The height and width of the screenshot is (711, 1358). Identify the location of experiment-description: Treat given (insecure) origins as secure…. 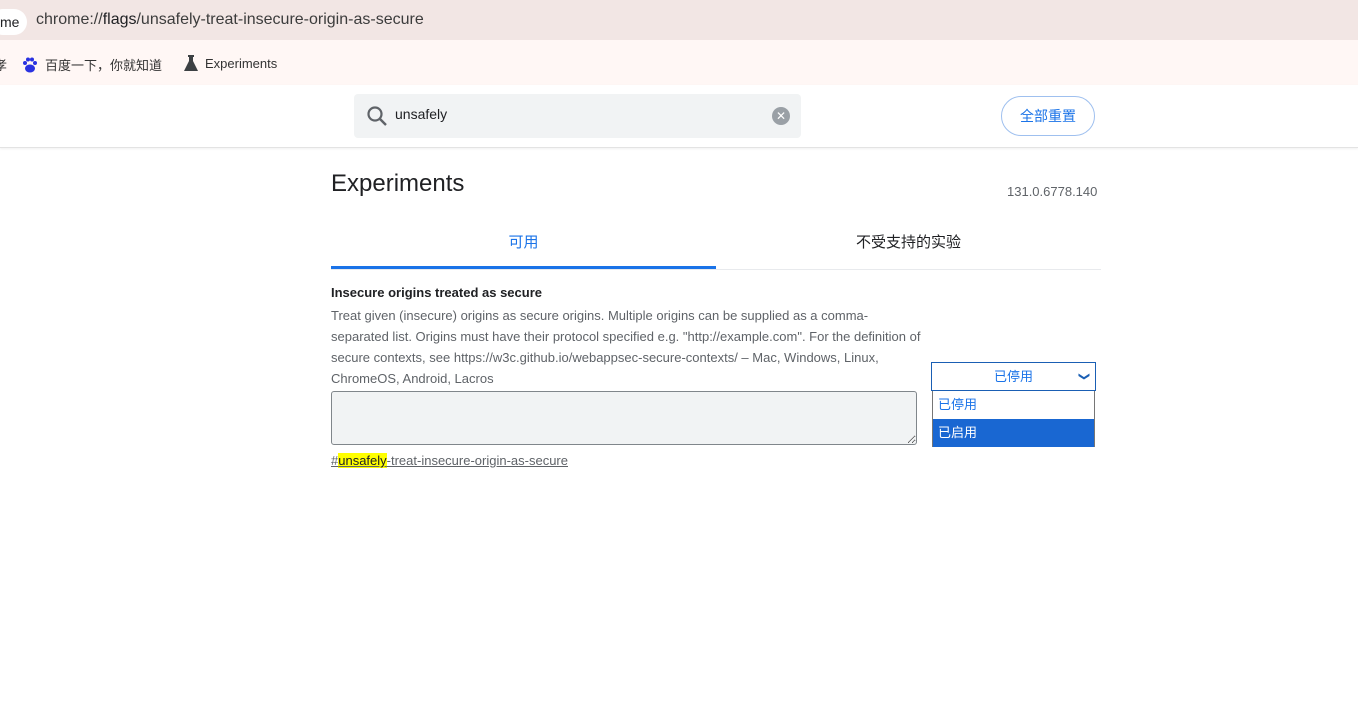
(626, 347).